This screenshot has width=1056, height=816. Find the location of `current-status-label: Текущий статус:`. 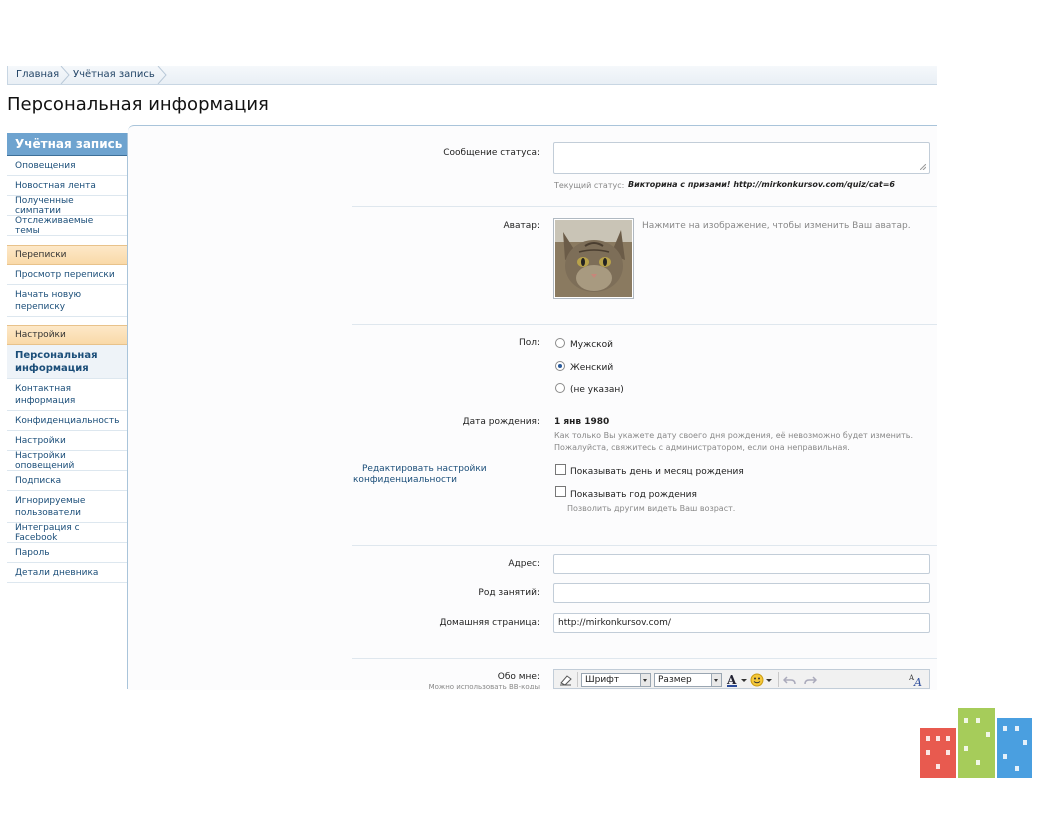

current-status-label: Текущий статус: is located at coordinates (589, 185).